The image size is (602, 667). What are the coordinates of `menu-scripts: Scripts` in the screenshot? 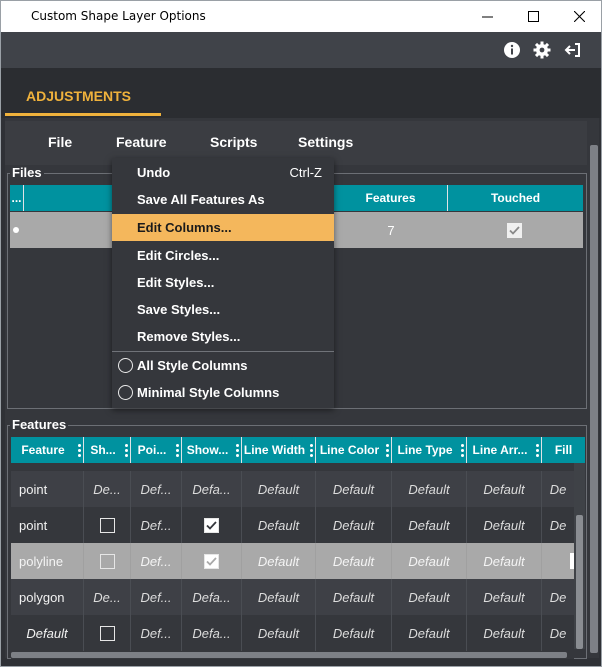 It's located at (233, 142).